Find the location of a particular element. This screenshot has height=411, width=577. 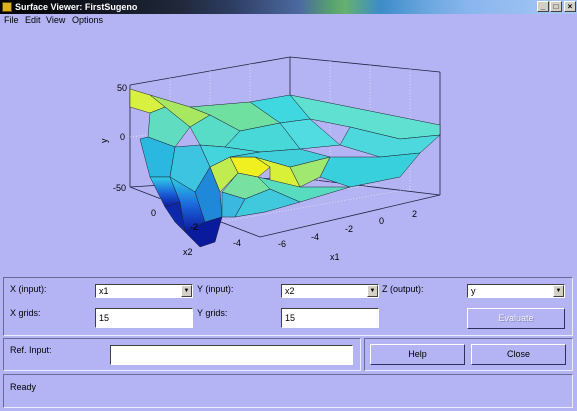

help-close-panel: Help Close is located at coordinates (468, 354).